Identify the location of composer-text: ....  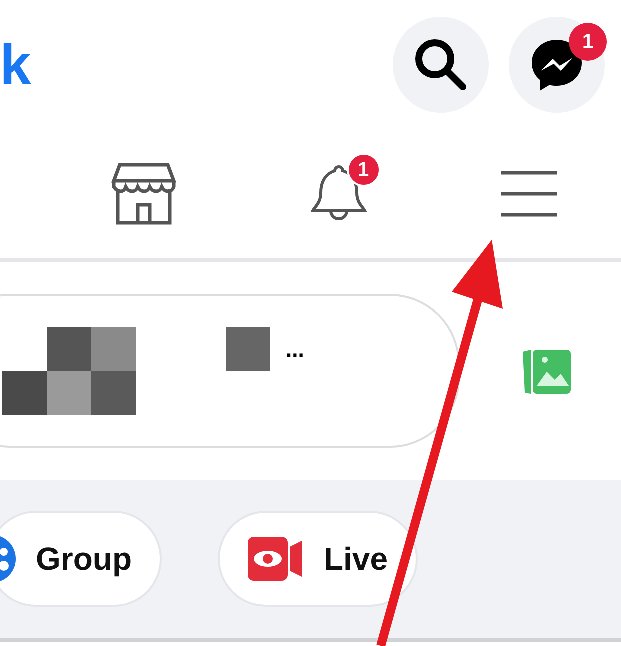
(295, 350).